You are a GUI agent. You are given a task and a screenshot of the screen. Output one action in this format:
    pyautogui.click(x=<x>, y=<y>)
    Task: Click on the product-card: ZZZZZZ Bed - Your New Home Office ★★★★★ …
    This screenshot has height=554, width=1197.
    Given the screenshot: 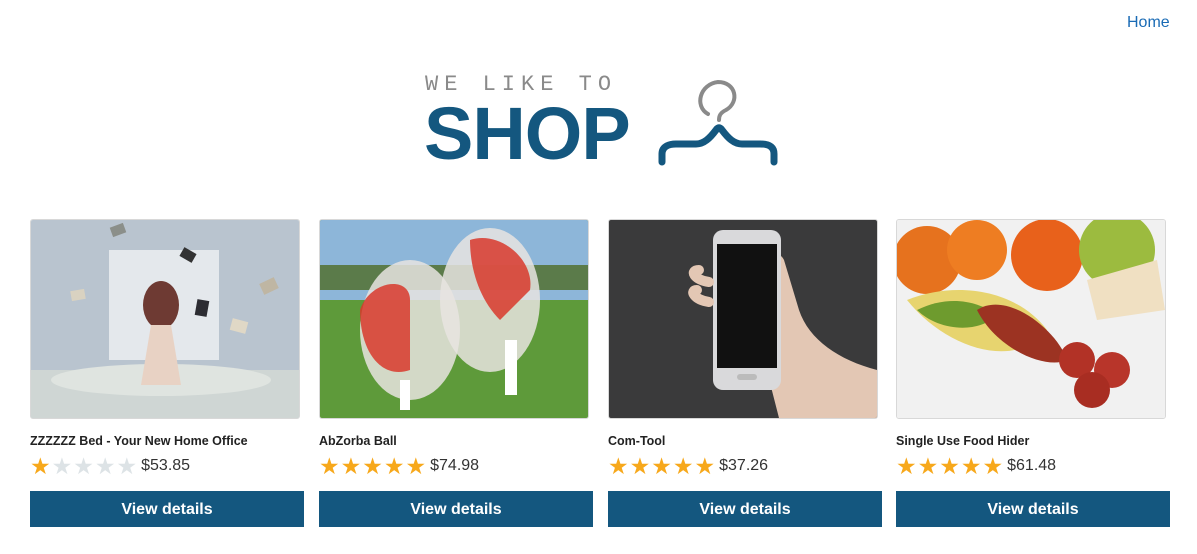 What is the action you would take?
    pyautogui.click(x=167, y=373)
    